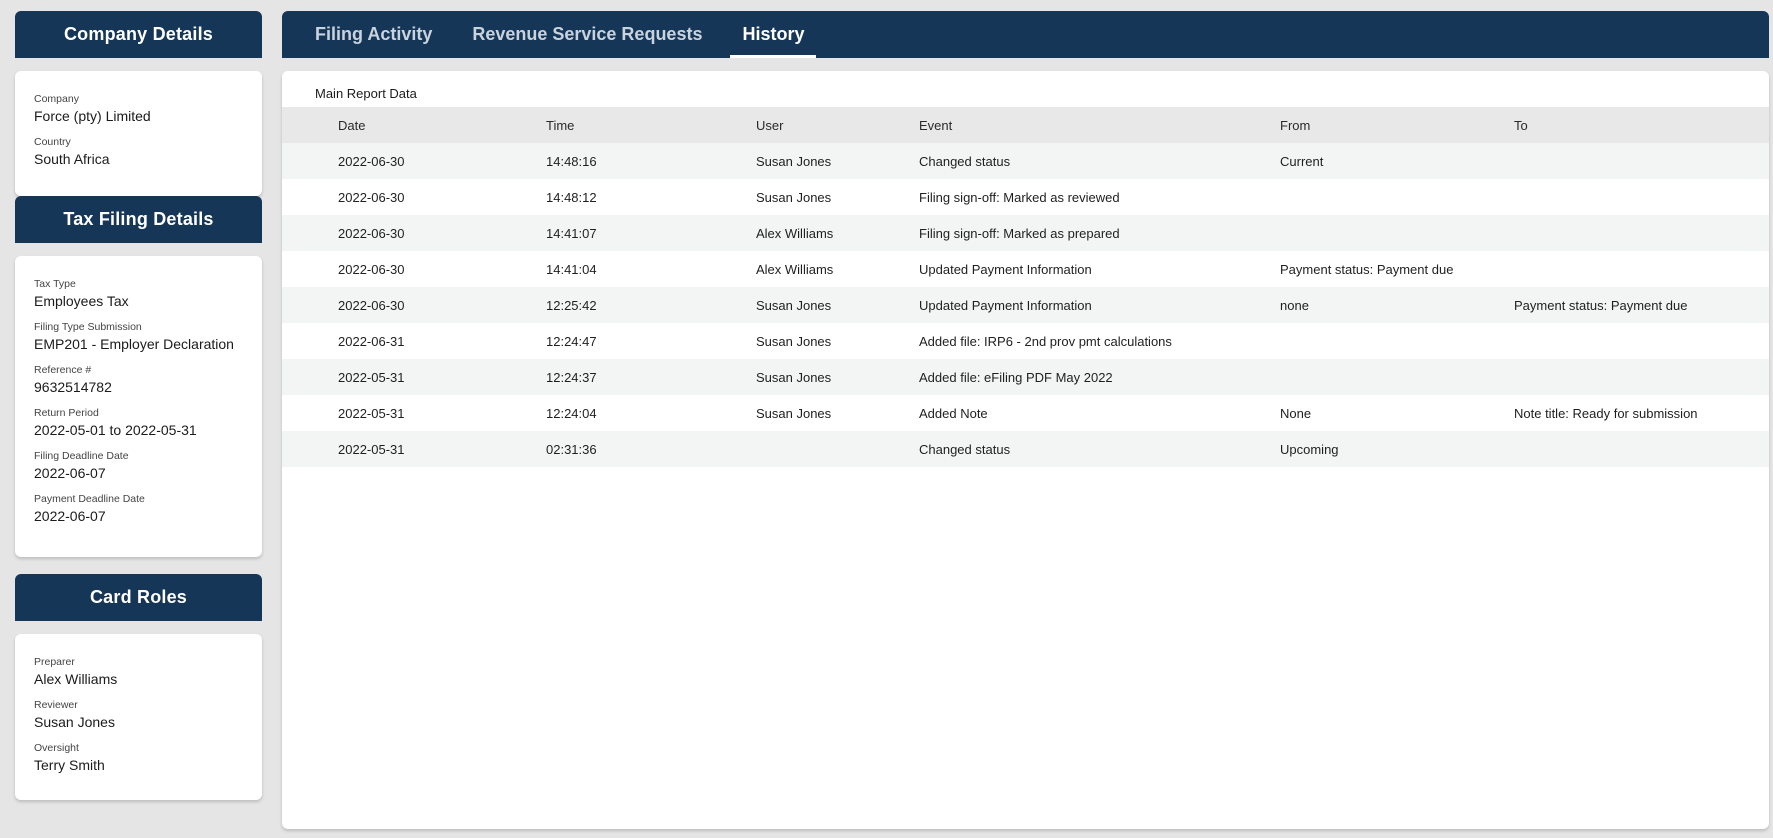 This screenshot has height=838, width=1773. What do you see at coordinates (1302, 161) in the screenshot?
I see `from-cell: Current` at bounding box center [1302, 161].